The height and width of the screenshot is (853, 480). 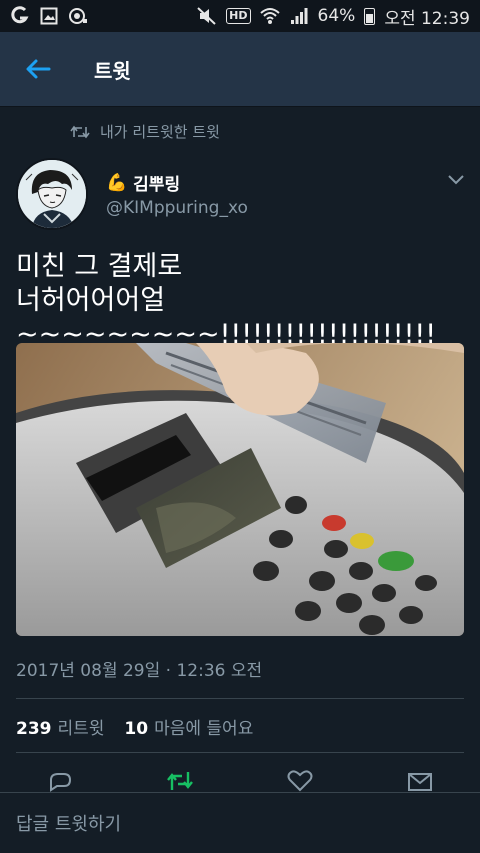 I want to click on like-stat: 10 마음에 들어요, so click(x=188, y=726).